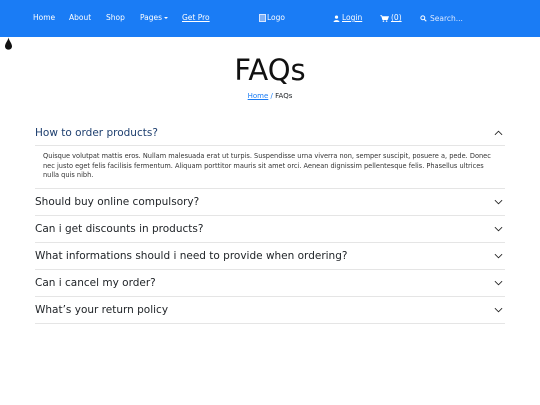 The width and height of the screenshot is (540, 405). I want to click on search-icon, so click(423, 18).